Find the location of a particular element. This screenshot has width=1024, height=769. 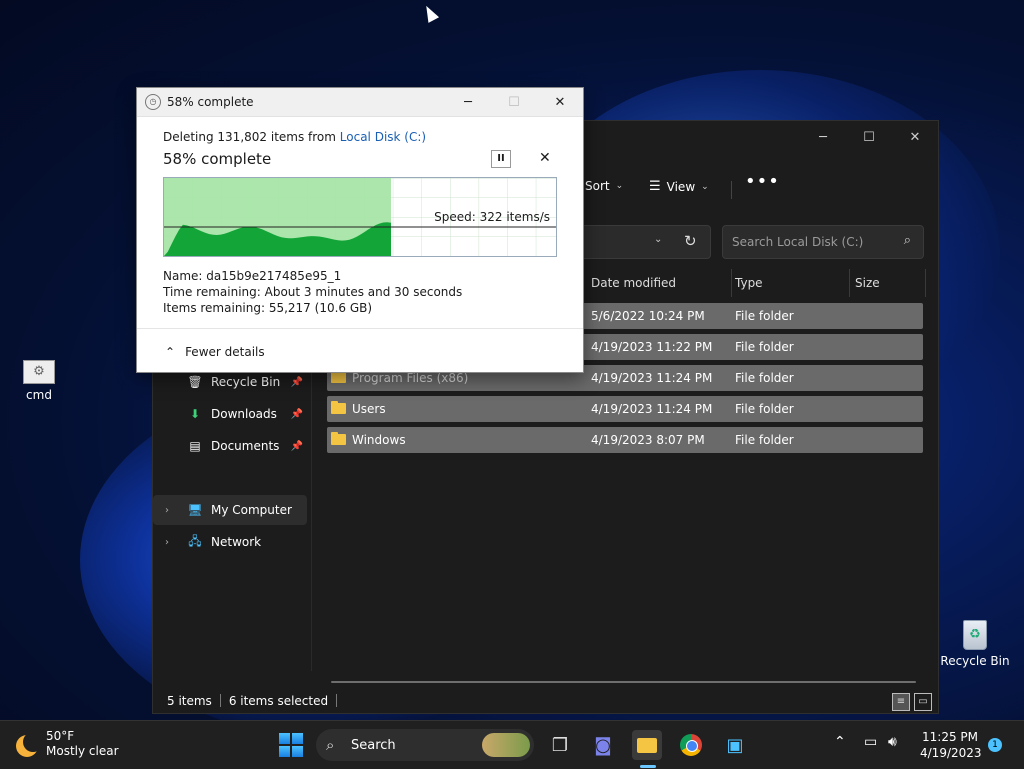

view-icon: ☰ is located at coordinates (655, 186).